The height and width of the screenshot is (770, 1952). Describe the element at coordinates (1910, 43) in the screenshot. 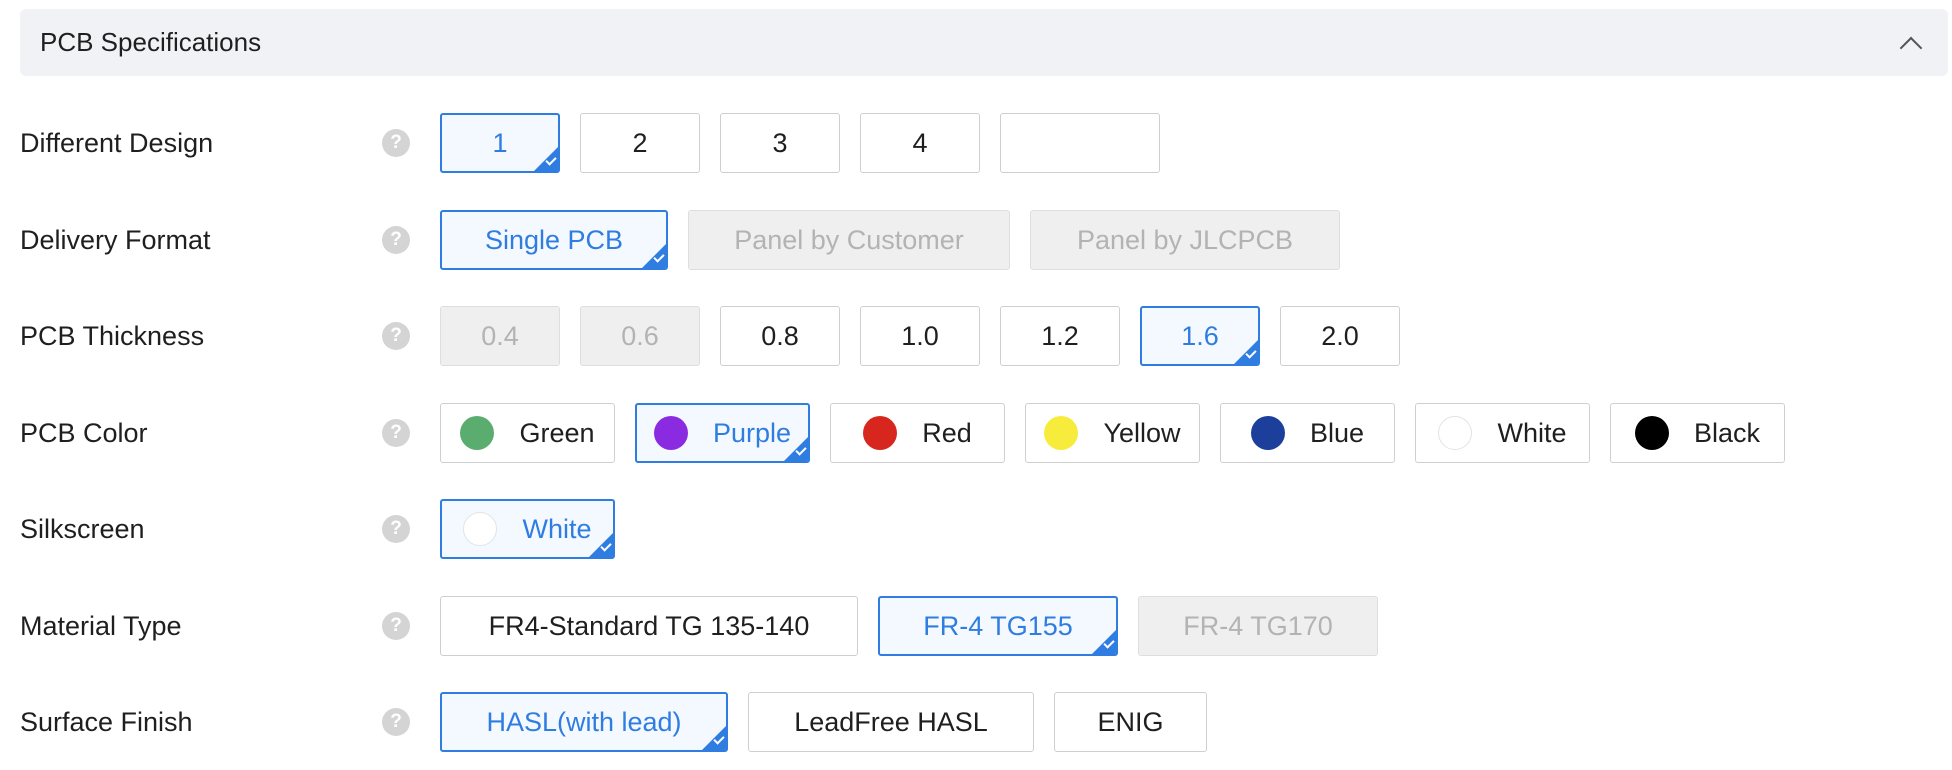

I see `chevron-up-icon` at that location.